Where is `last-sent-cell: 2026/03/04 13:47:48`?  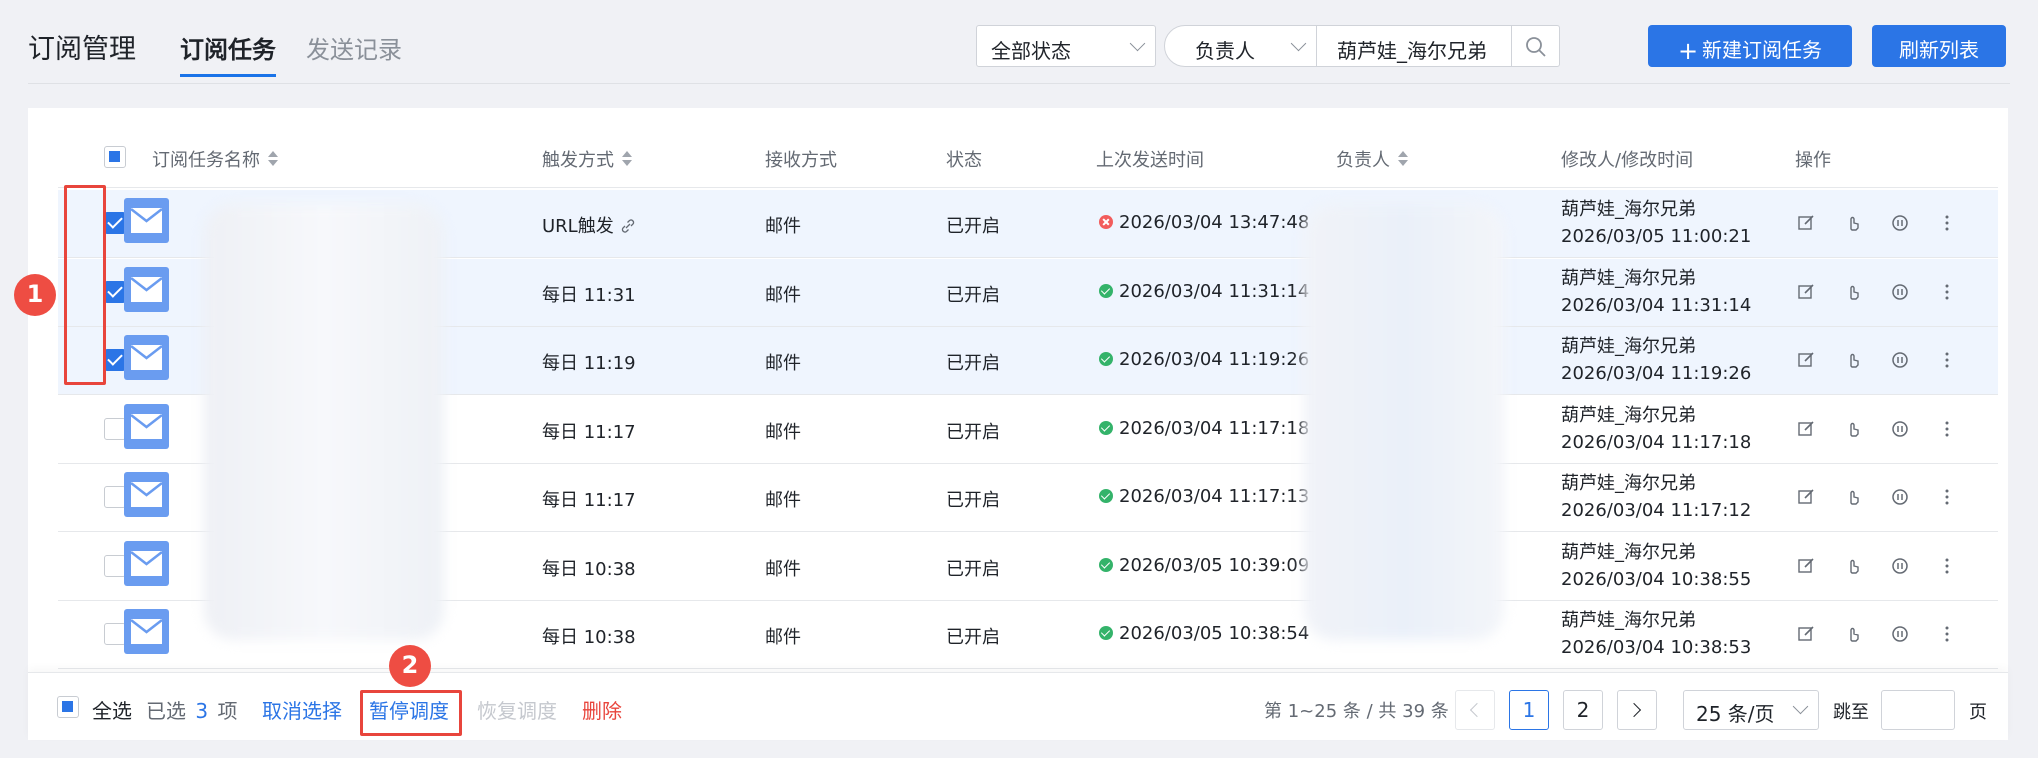 last-sent-cell: 2026/03/04 13:47:48 is located at coordinates (1204, 222).